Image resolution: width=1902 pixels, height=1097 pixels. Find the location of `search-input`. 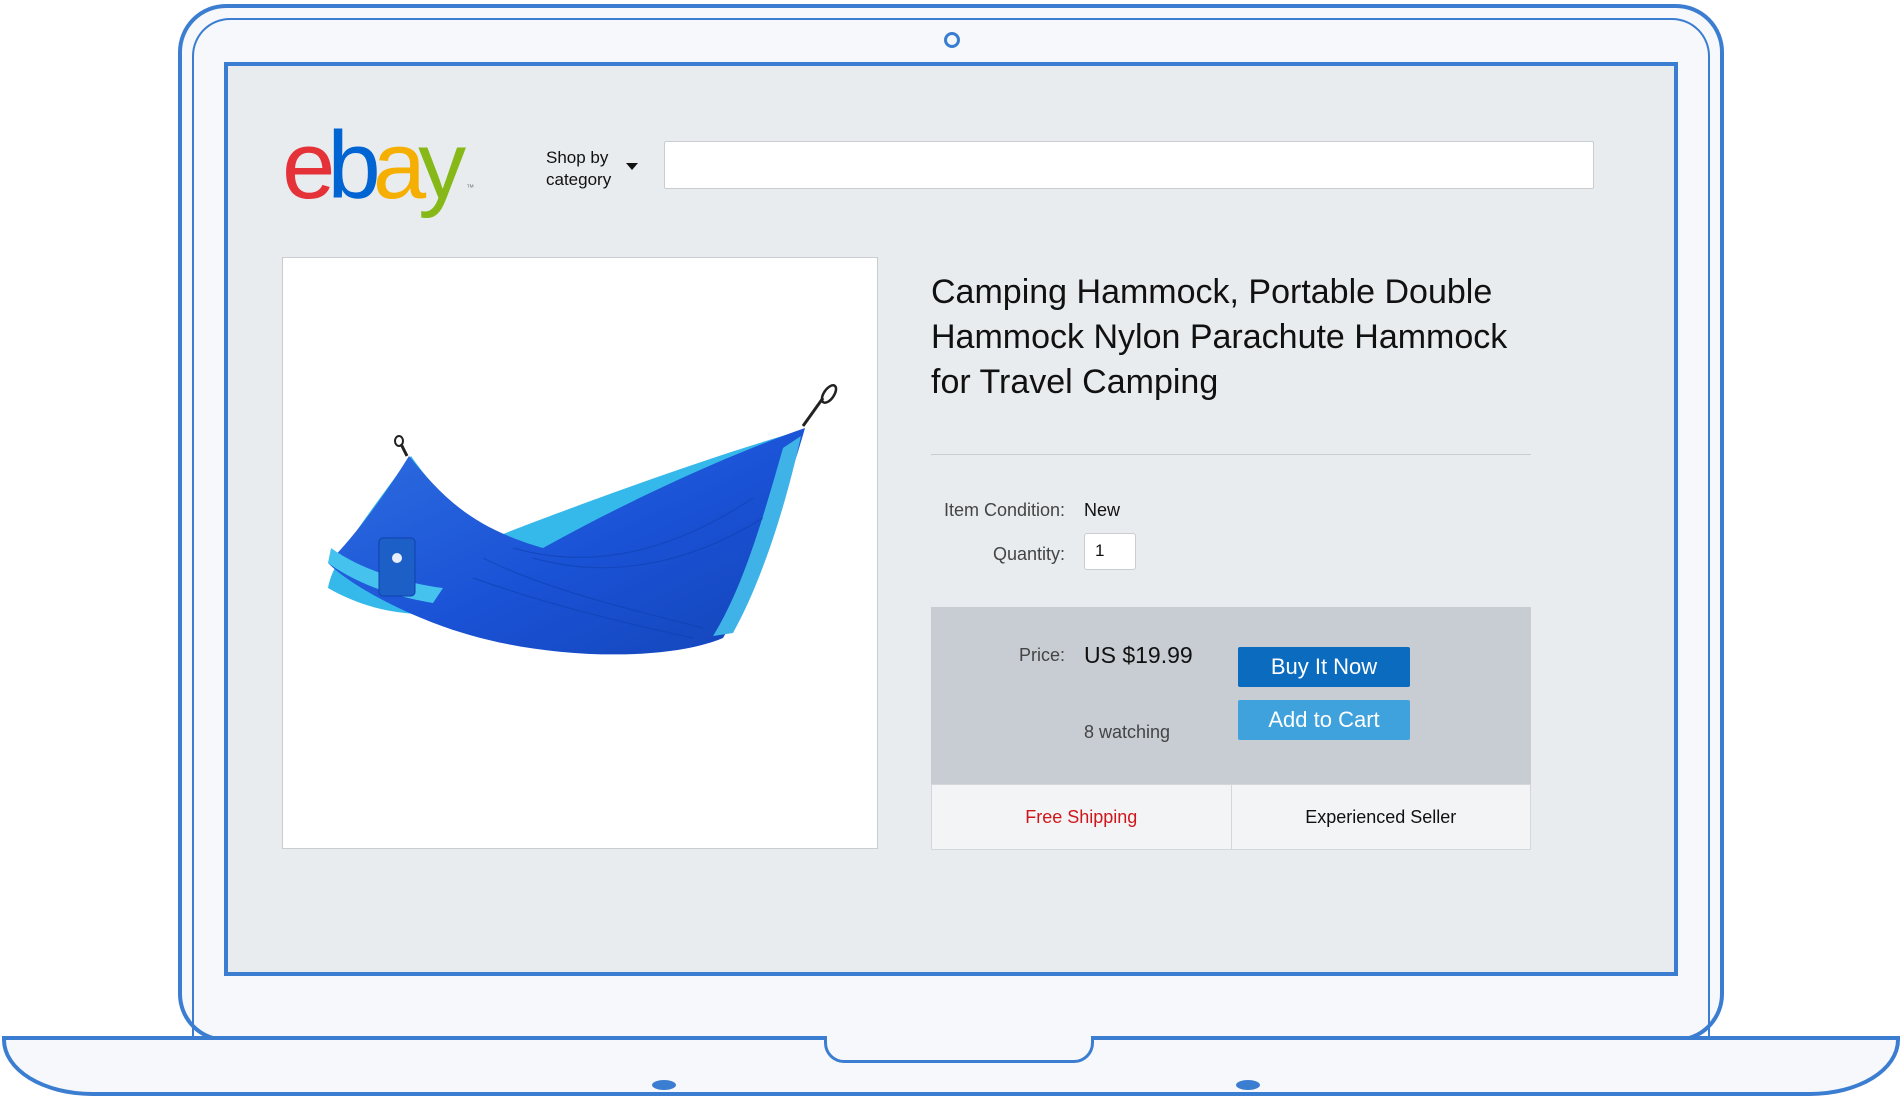

search-input is located at coordinates (1129, 165).